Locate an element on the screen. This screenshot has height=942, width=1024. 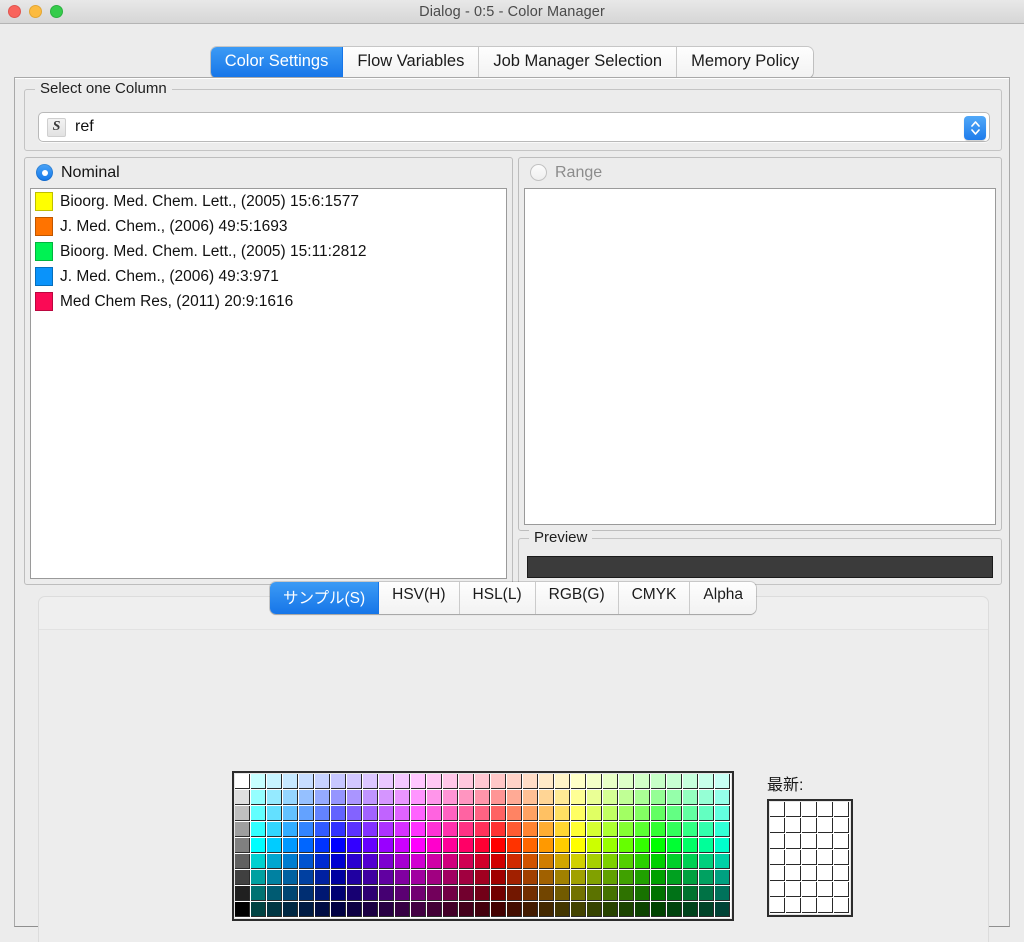
dialog-tab-job-manager-selection: Job Manager Selection is located at coordinates (578, 62).